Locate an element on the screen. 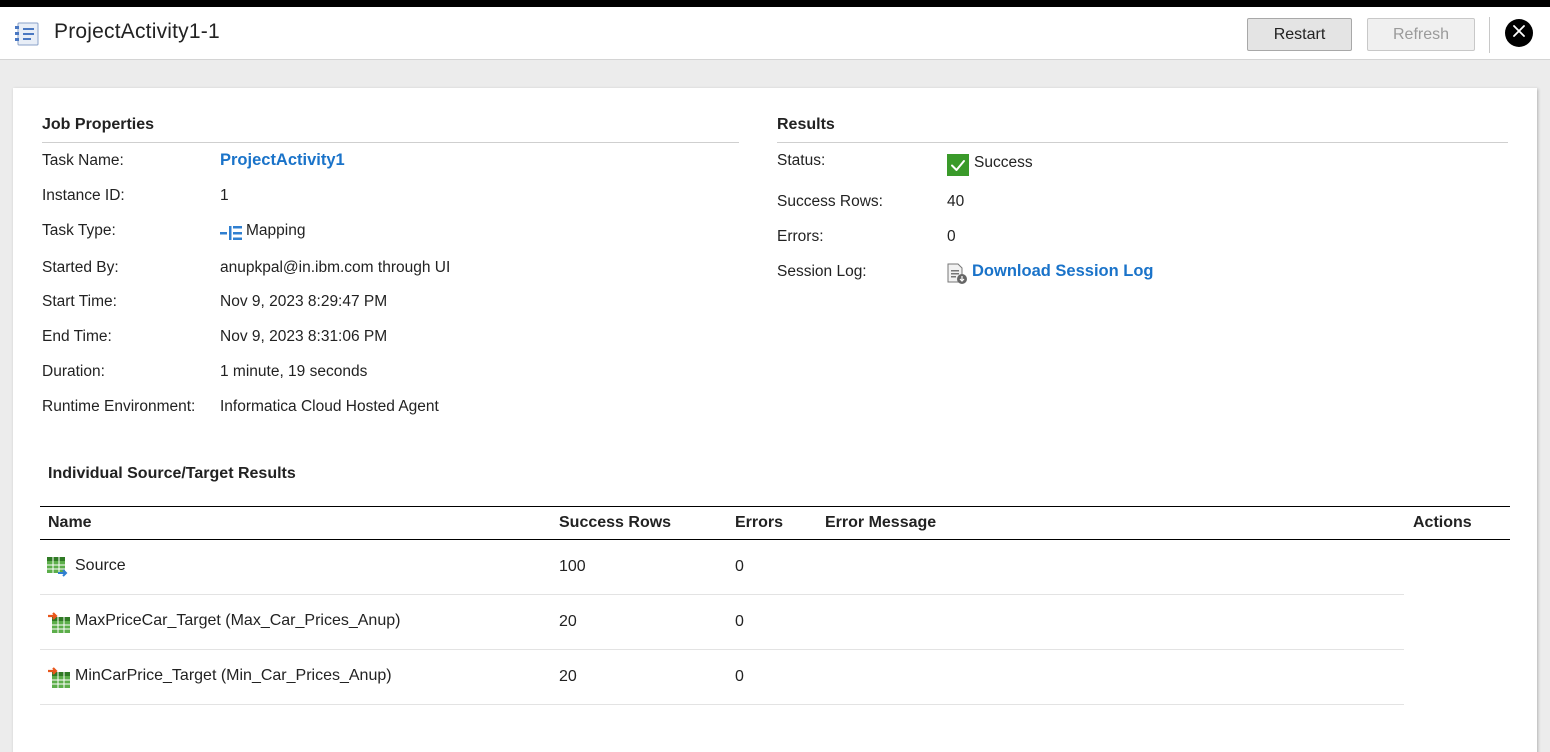 Image resolution: width=1550 pixels, height=752 pixels. page-title: ProjectActivity1-1 is located at coordinates (137, 31).